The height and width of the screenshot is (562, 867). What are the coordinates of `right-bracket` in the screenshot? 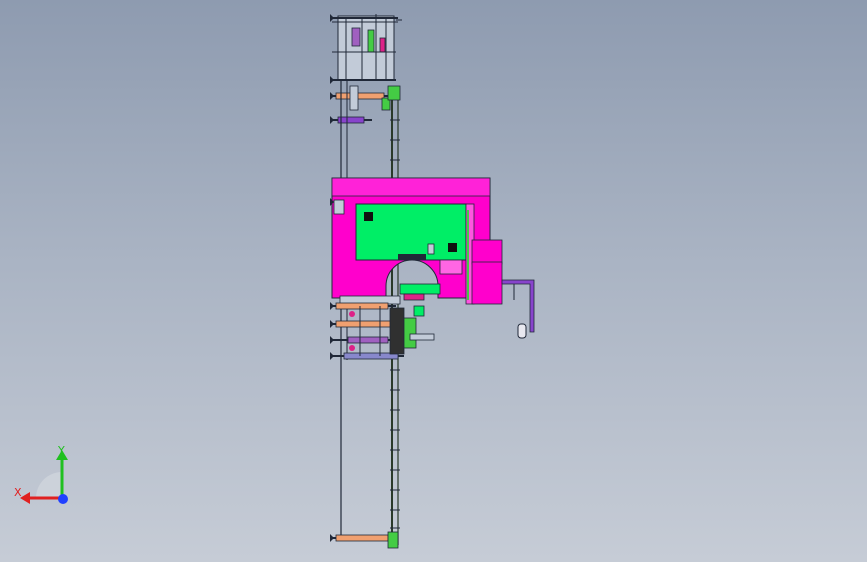 It's located at (518, 309).